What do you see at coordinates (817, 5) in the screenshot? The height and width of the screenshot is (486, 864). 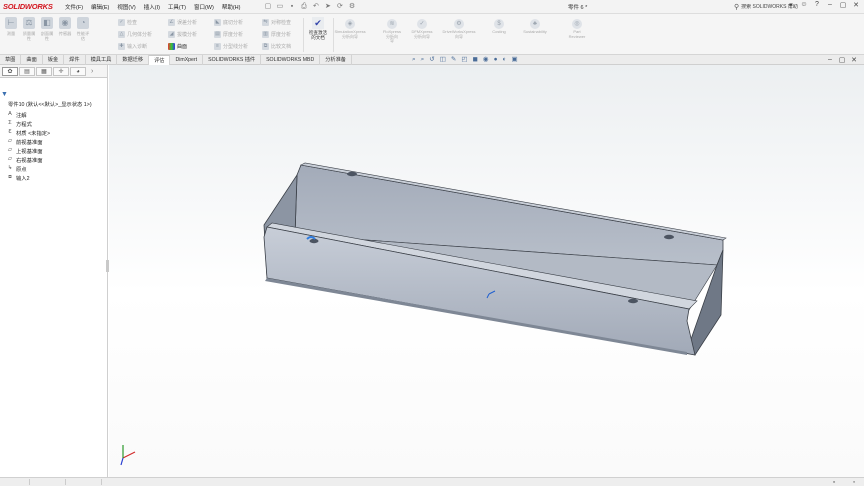 I see `help-icon: ?` at bounding box center [817, 5].